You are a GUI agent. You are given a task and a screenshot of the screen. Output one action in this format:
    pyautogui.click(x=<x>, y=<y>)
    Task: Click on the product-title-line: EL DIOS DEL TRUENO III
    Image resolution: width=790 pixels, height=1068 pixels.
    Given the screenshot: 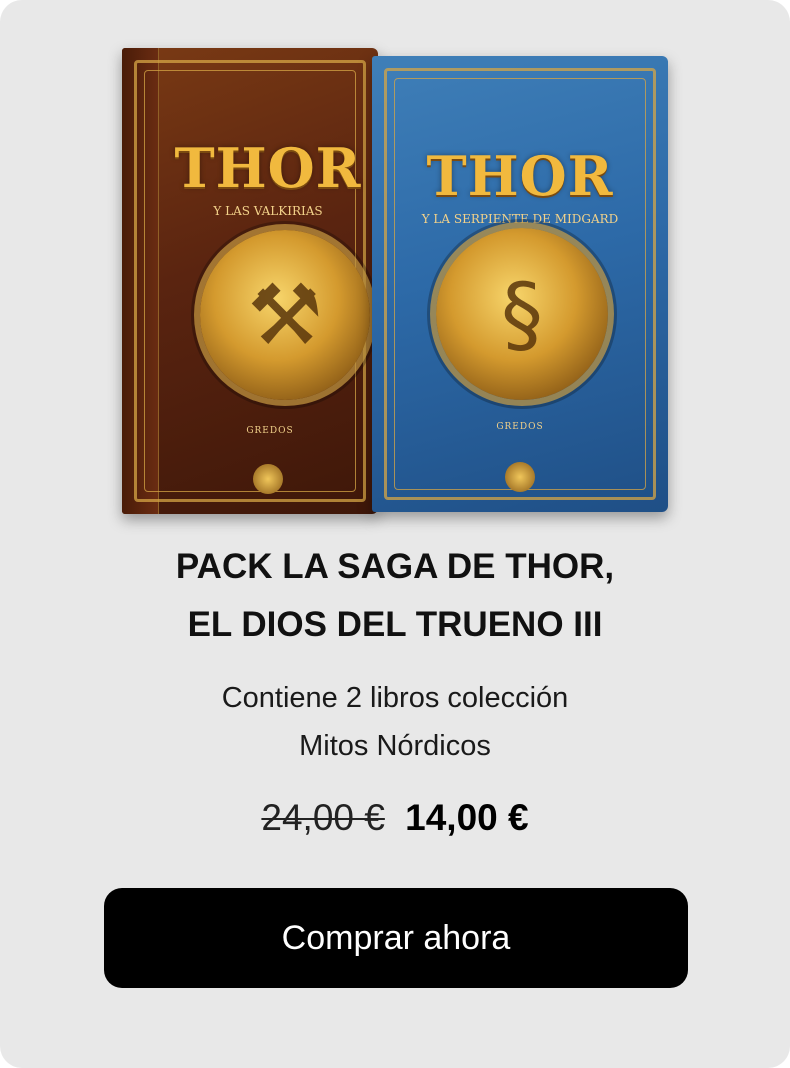 What is the action you would take?
    pyautogui.click(x=395, y=624)
    